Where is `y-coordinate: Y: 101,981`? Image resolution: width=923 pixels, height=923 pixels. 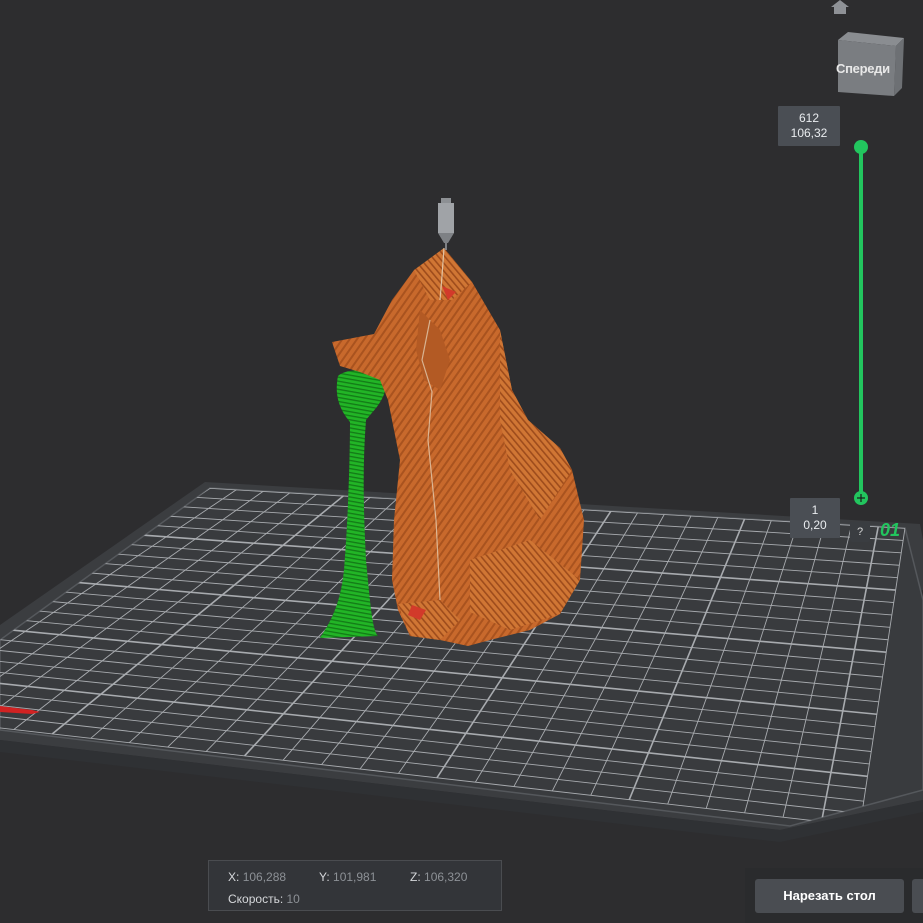
y-coordinate: Y: 101,981 is located at coordinates (347, 877).